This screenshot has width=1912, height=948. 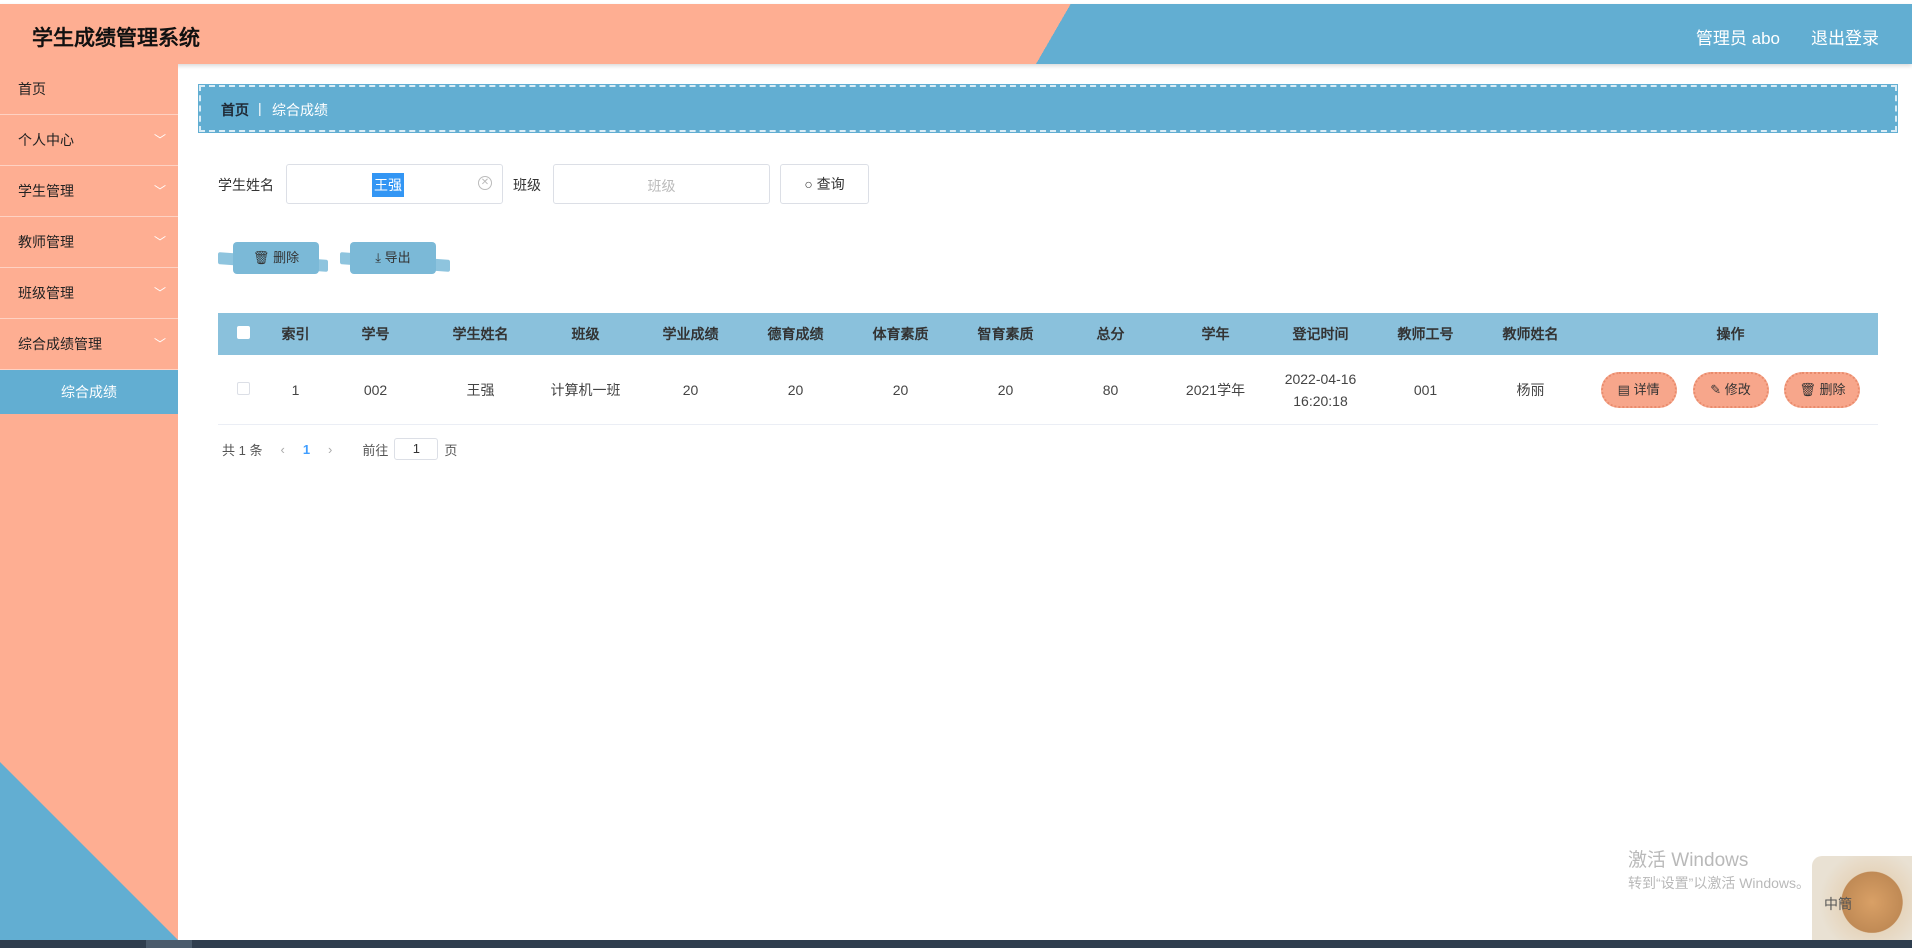 I want to click on total-count: 共 1 条, so click(x=242, y=450).